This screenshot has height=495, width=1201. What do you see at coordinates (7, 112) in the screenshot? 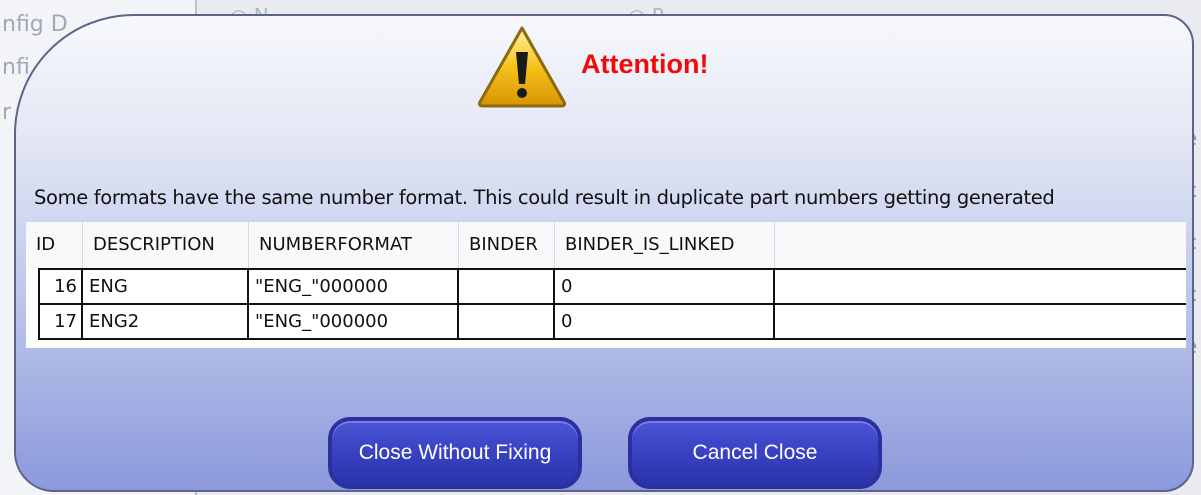
I see `background-left-text: r` at bounding box center [7, 112].